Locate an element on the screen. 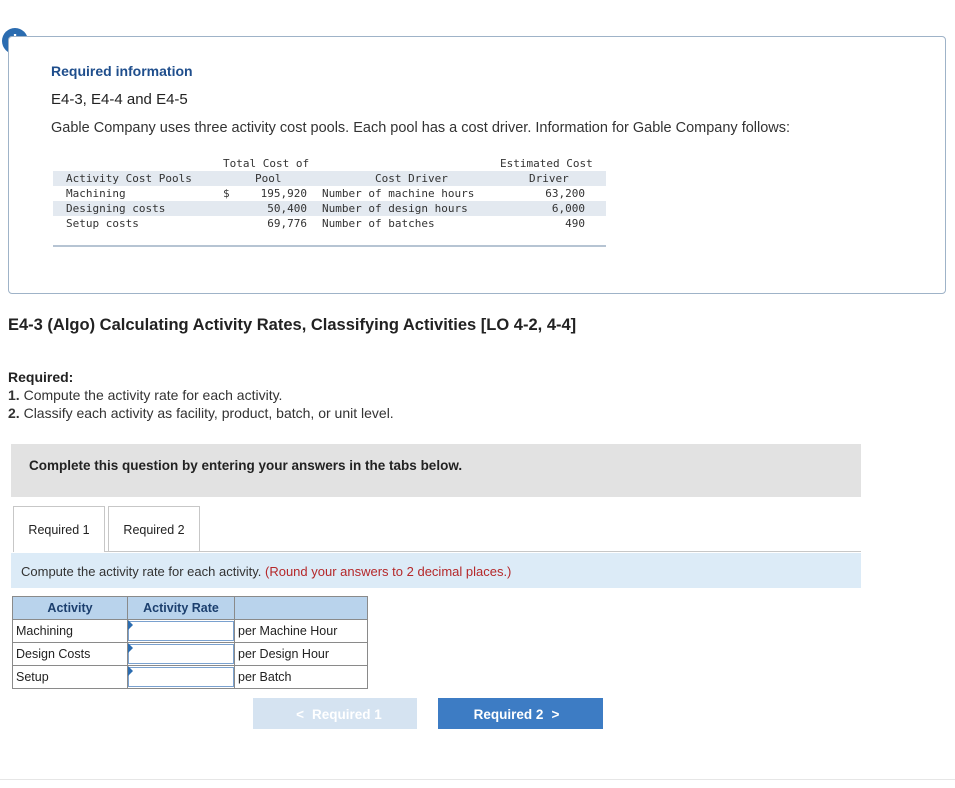 The width and height of the screenshot is (955, 788). table-row: Machining per Machine Hour is located at coordinates (190, 631).